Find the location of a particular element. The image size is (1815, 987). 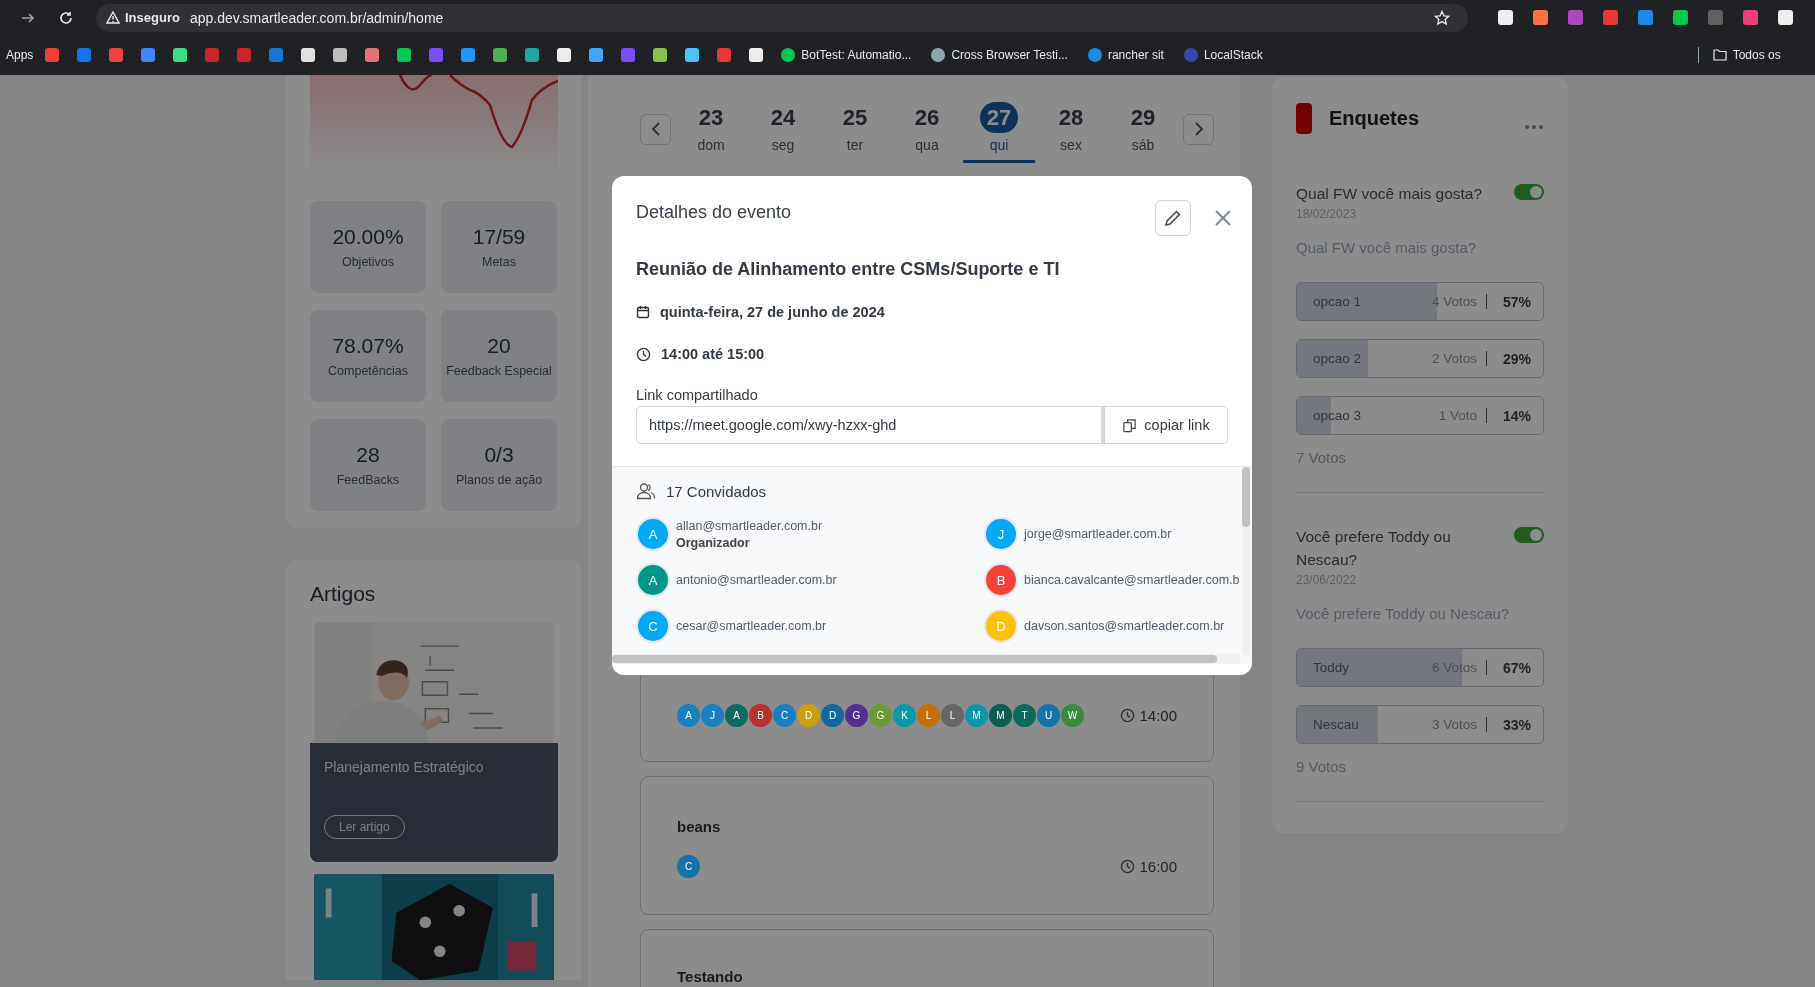

poll-option: Nescau 3 Votos 33% is located at coordinates (1420, 724).